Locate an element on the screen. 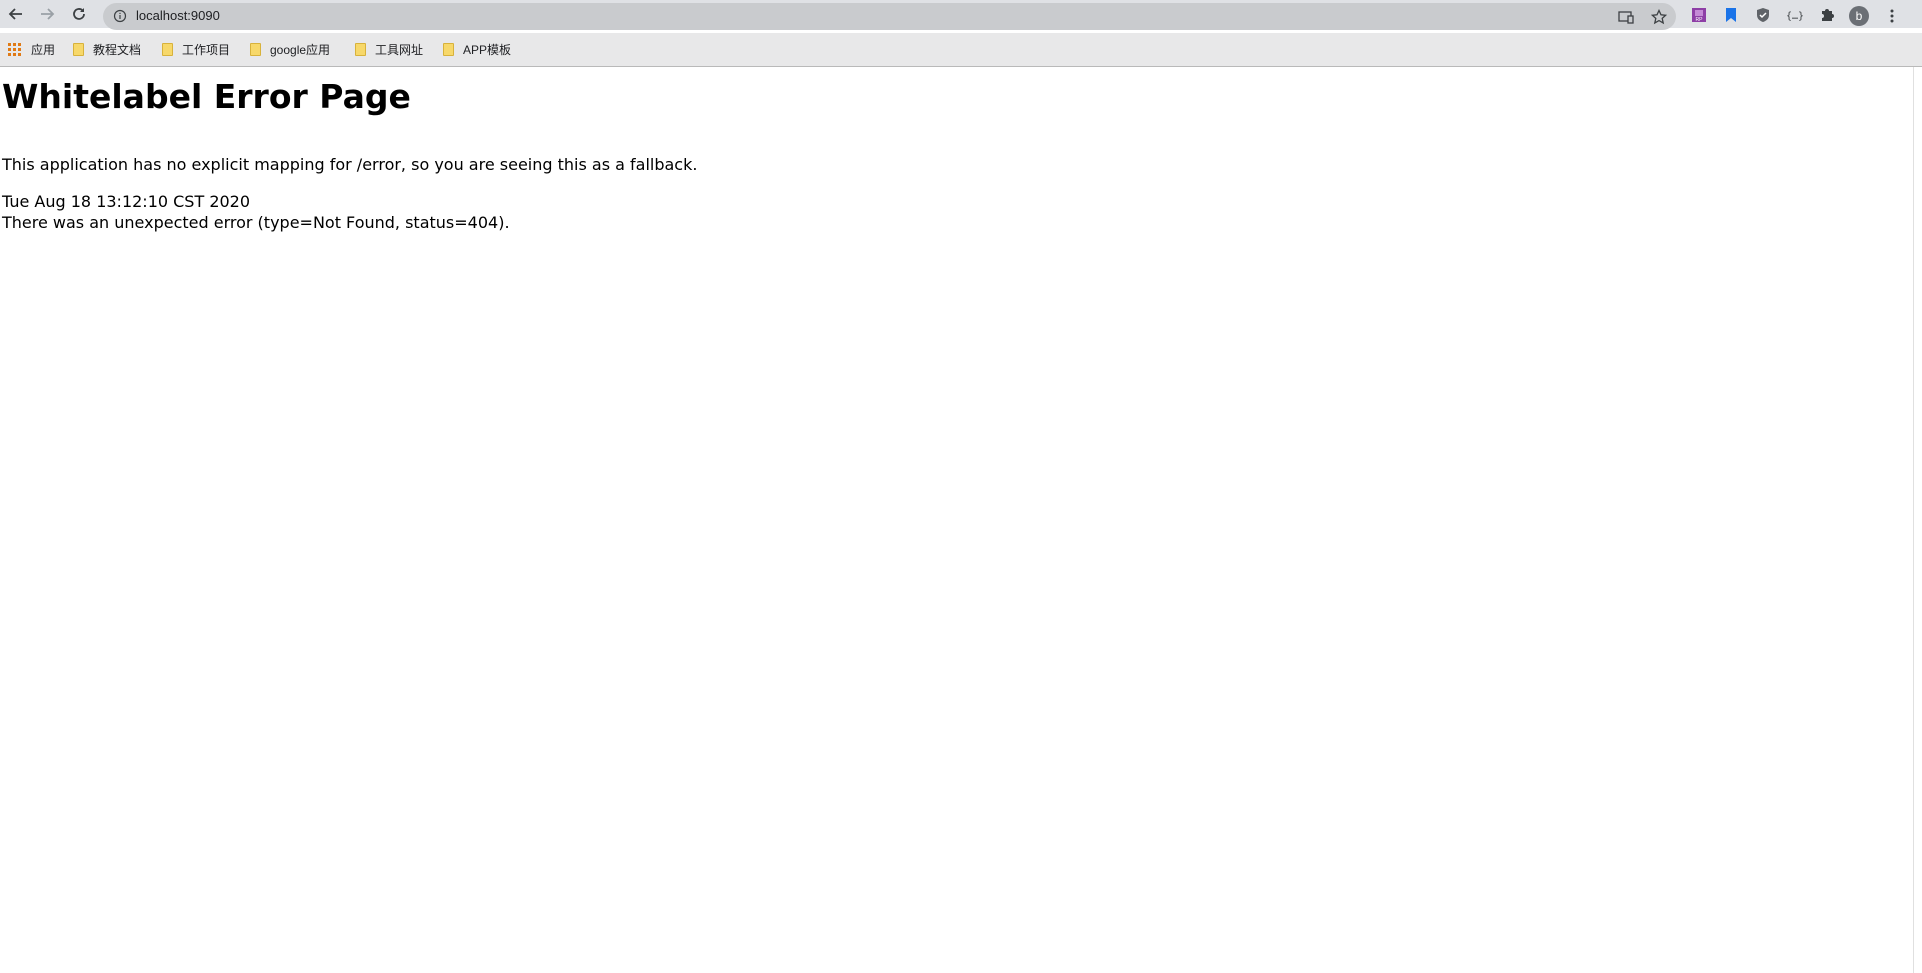  bookmark-folder: APP模板 is located at coordinates (477, 49).